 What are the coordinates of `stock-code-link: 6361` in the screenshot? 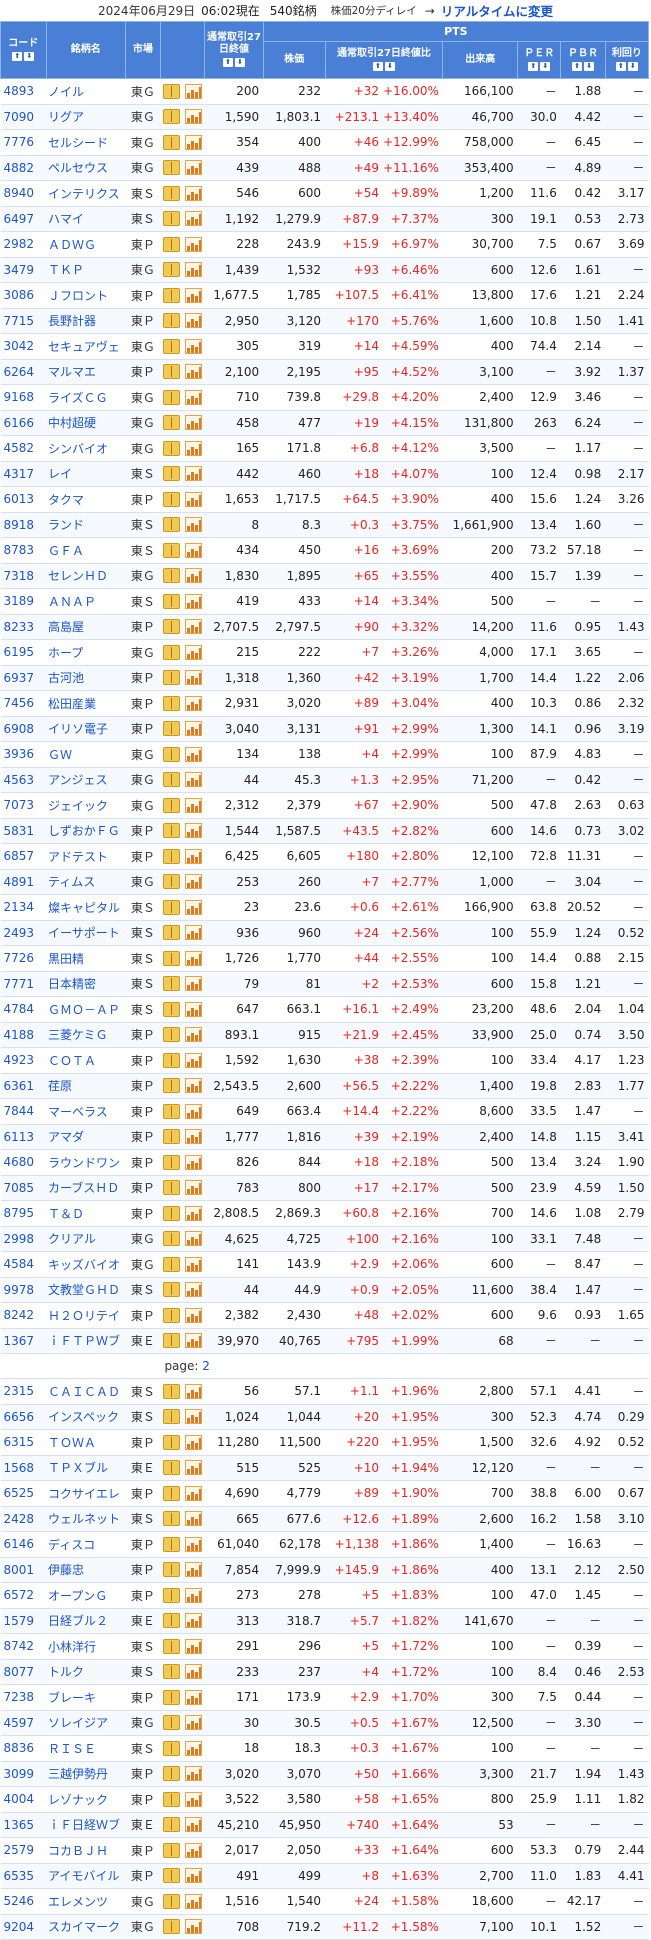 It's located at (23, 1086).